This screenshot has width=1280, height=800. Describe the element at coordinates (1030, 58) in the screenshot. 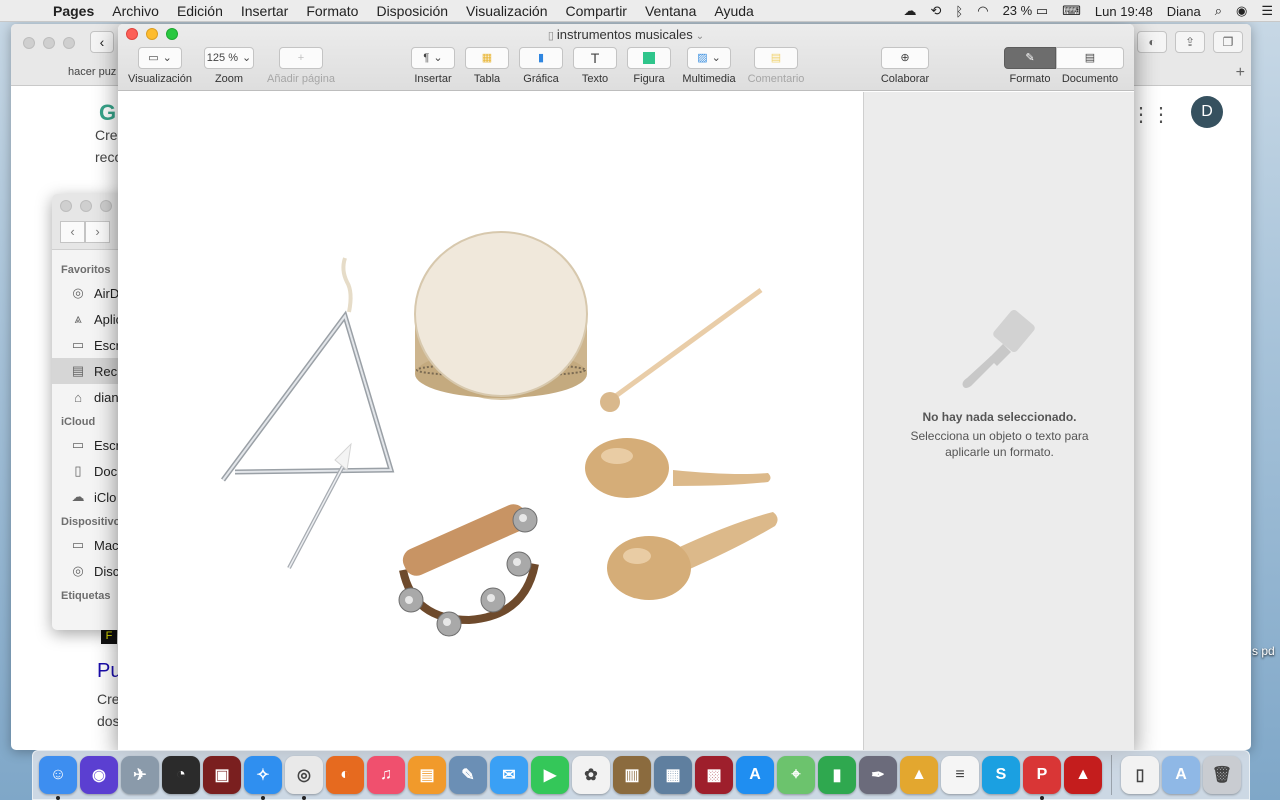

I see `format-button: ✎` at that location.